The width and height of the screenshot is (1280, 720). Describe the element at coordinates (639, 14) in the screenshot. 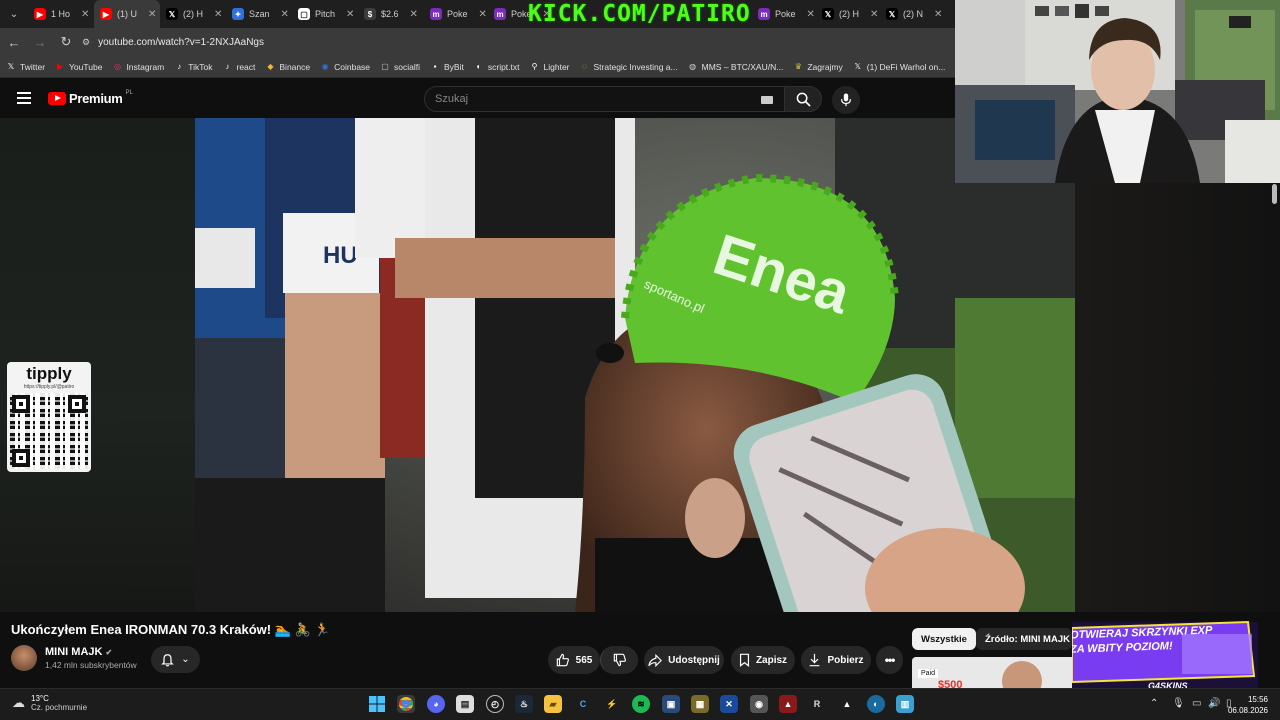

I see `stream-overlay-text: KICK.COM/PATIRO` at that location.